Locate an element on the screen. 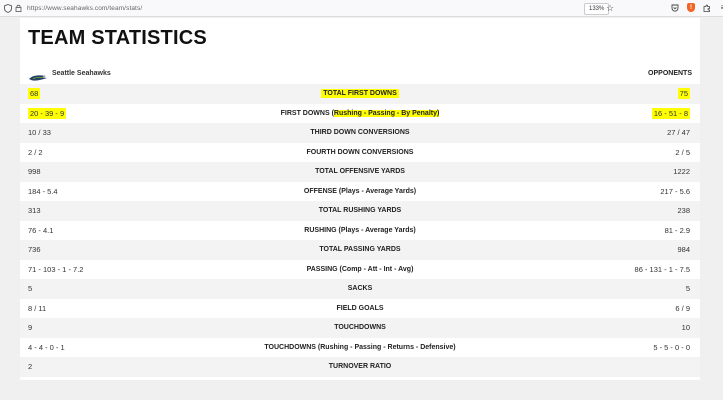 The height and width of the screenshot is (400, 723). table-row: 10 / 33 THIRD DOWN CONVERSIONS 27 / 47 is located at coordinates (360, 133).